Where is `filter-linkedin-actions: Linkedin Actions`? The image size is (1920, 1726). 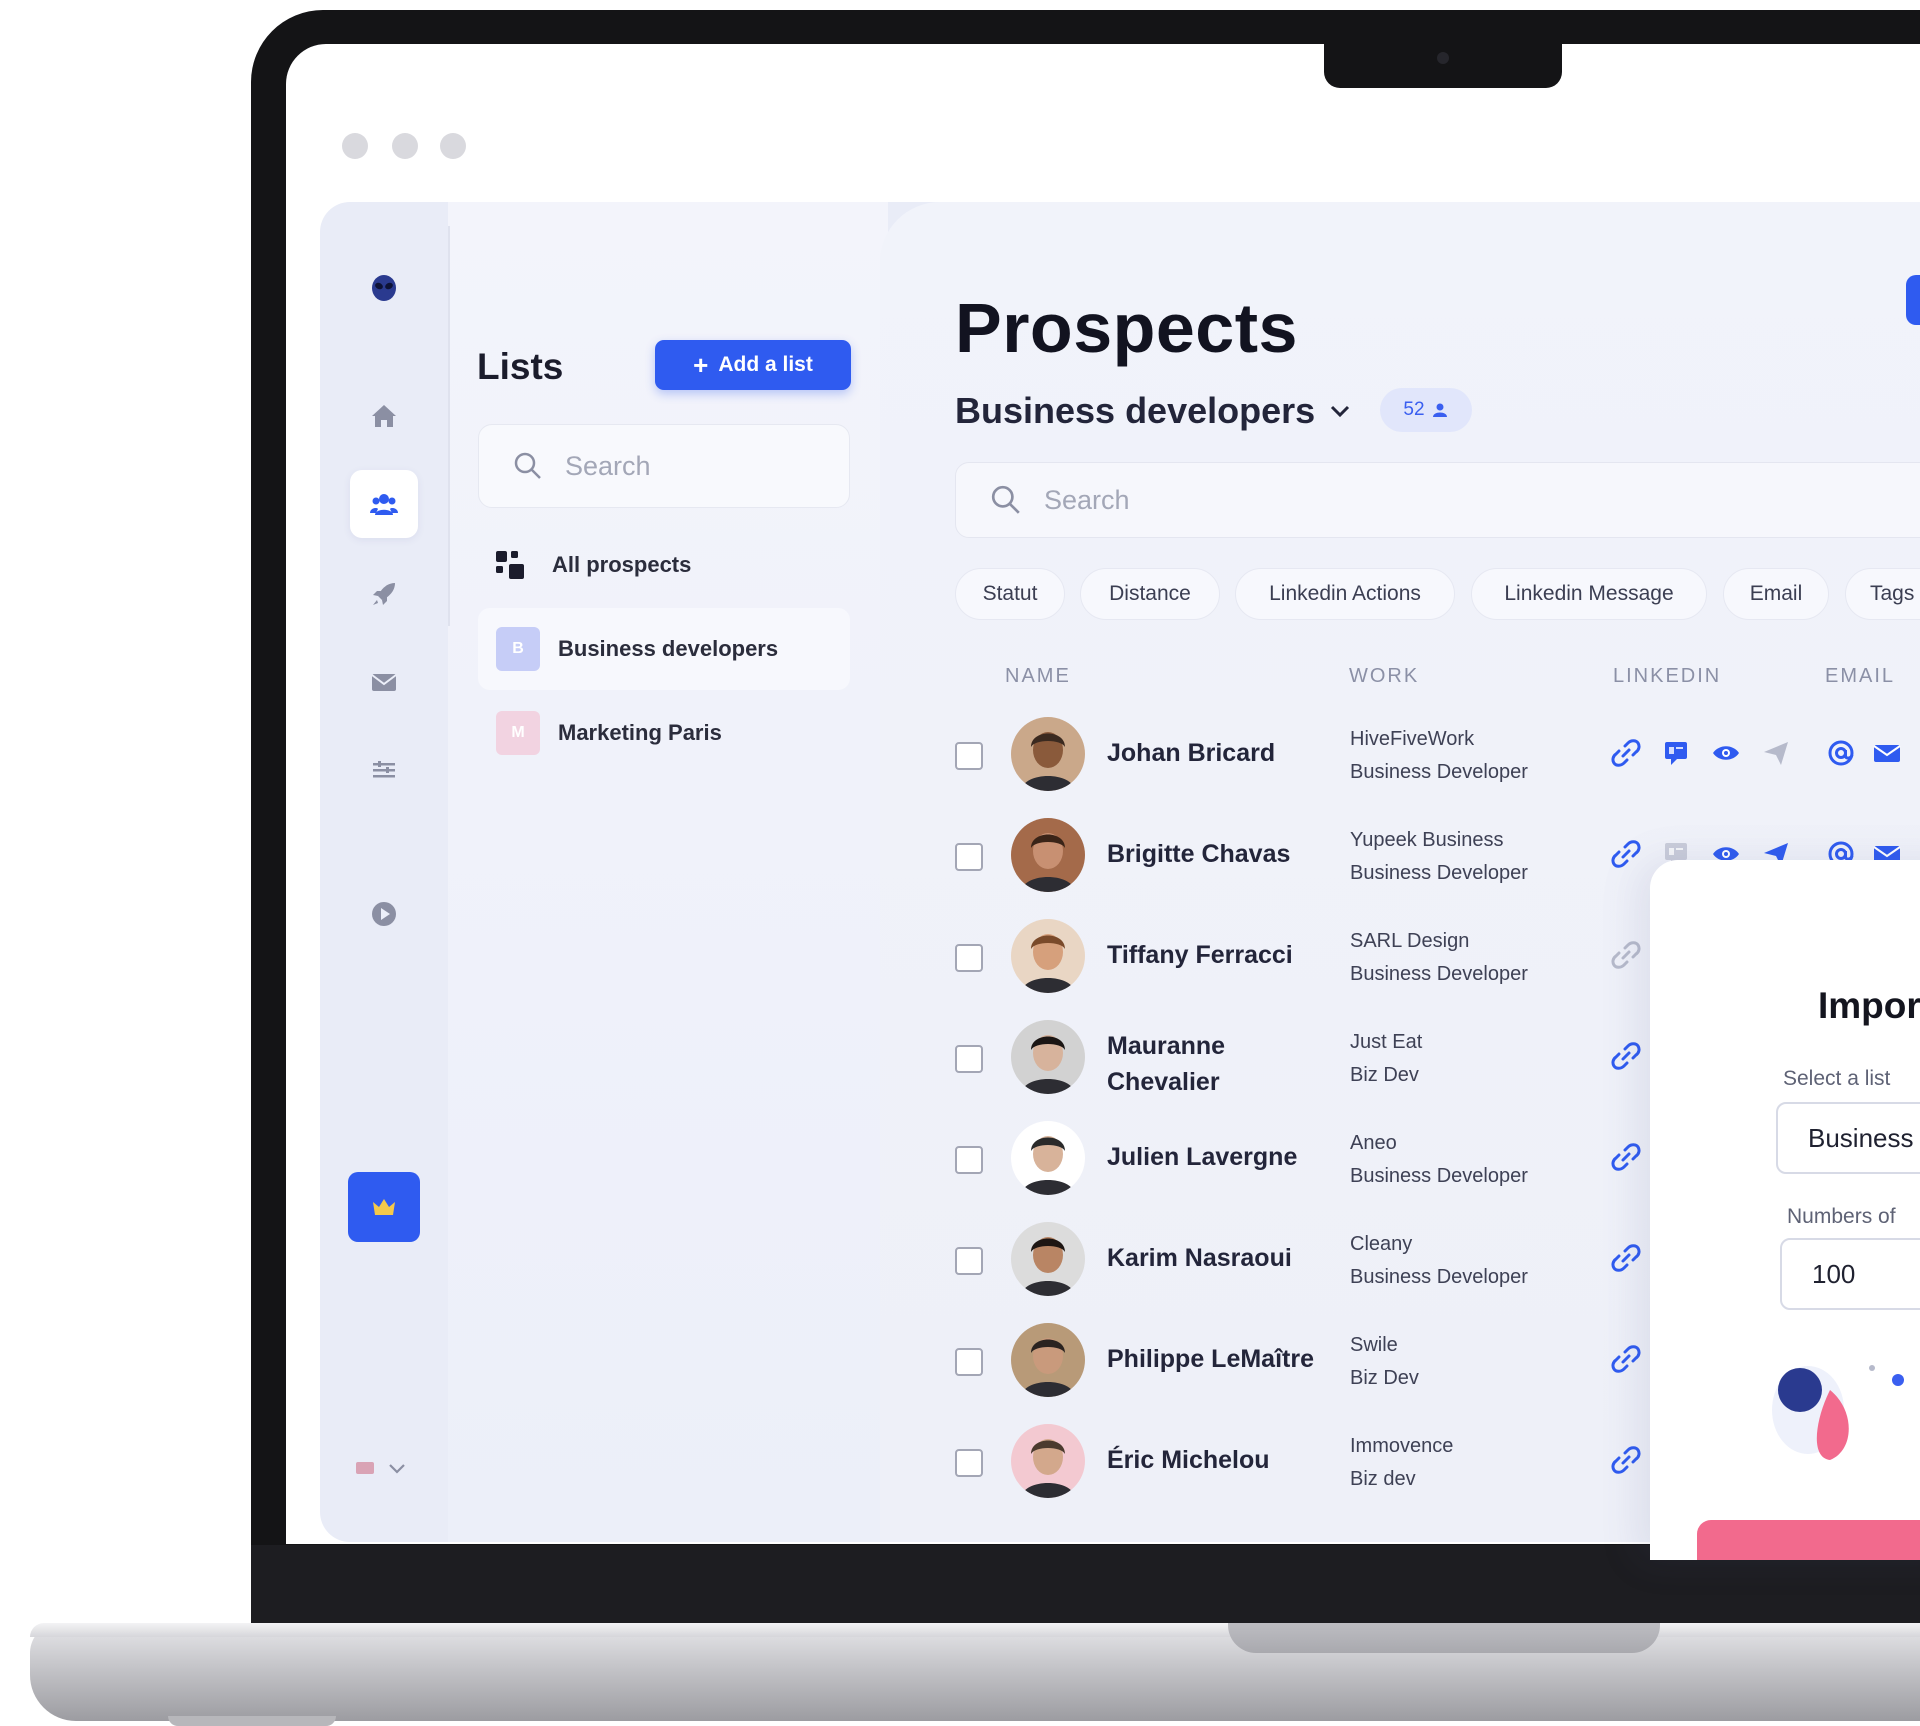
filter-linkedin-actions: Linkedin Actions is located at coordinates (1345, 594).